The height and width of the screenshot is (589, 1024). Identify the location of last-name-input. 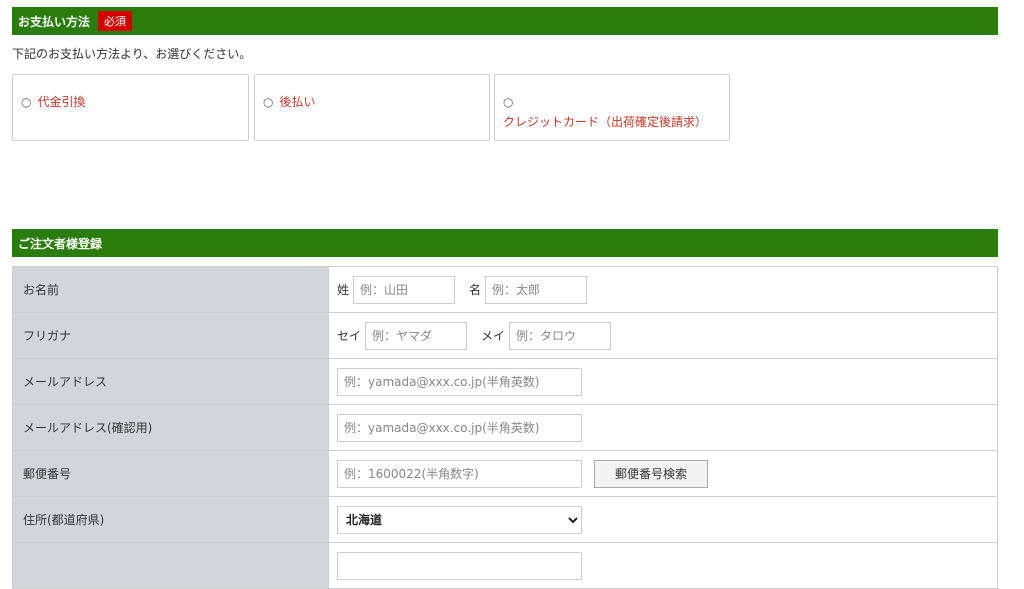
(404, 289).